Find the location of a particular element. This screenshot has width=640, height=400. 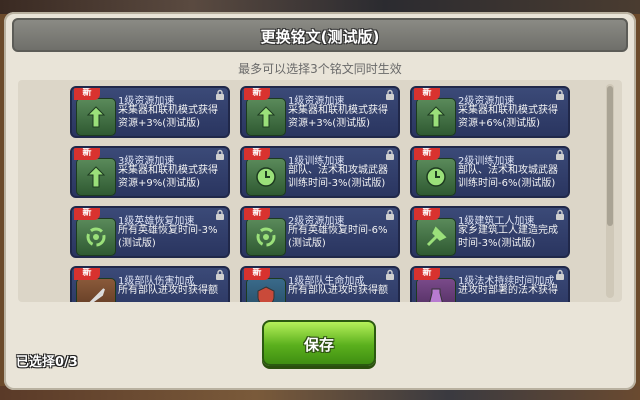

panel-title: 更换铭文(测试版) is located at coordinates (320, 37).